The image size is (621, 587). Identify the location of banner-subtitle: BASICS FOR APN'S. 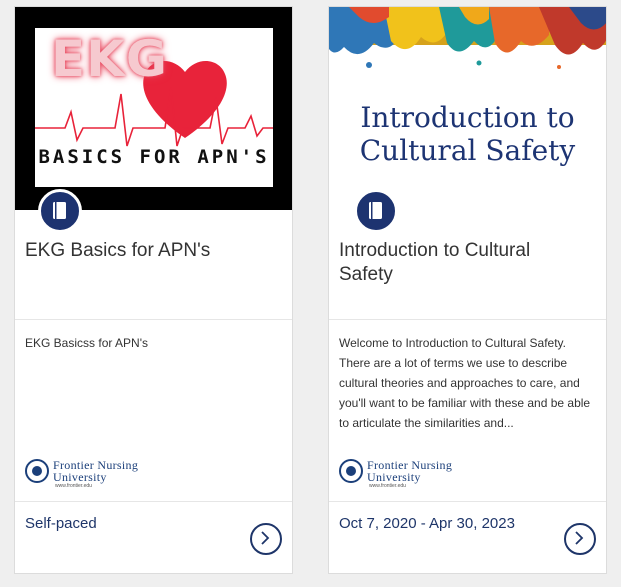
(154, 157).